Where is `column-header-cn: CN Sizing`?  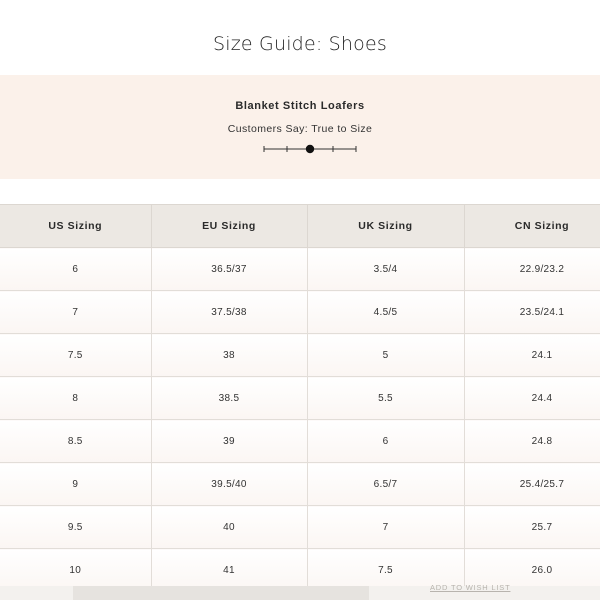
column-header-cn: CN Sizing is located at coordinates (532, 226).